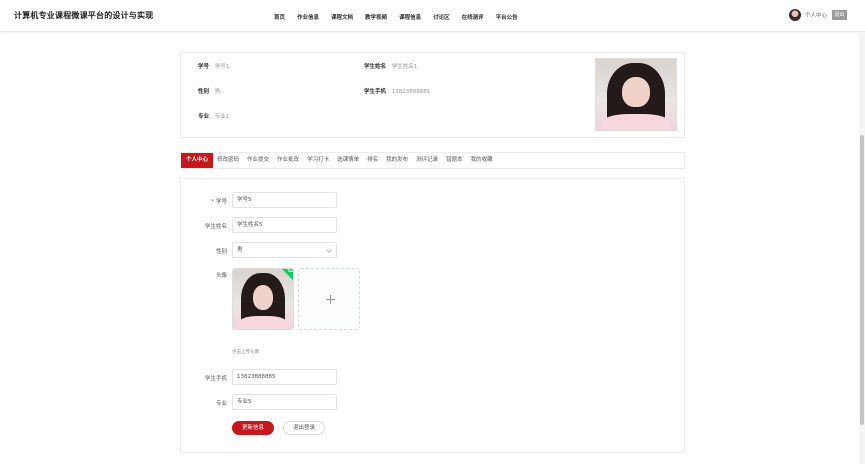  I want to click on gender-label: 性别, so click(221, 252).